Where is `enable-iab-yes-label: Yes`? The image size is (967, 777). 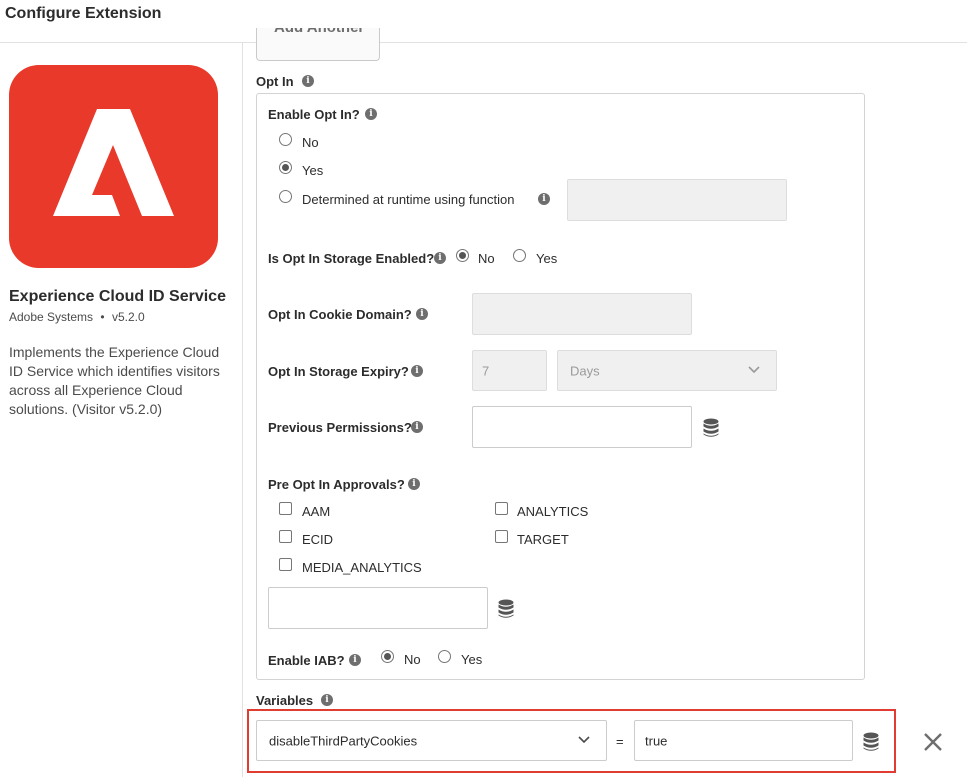
enable-iab-yes-label: Yes is located at coordinates (472, 659).